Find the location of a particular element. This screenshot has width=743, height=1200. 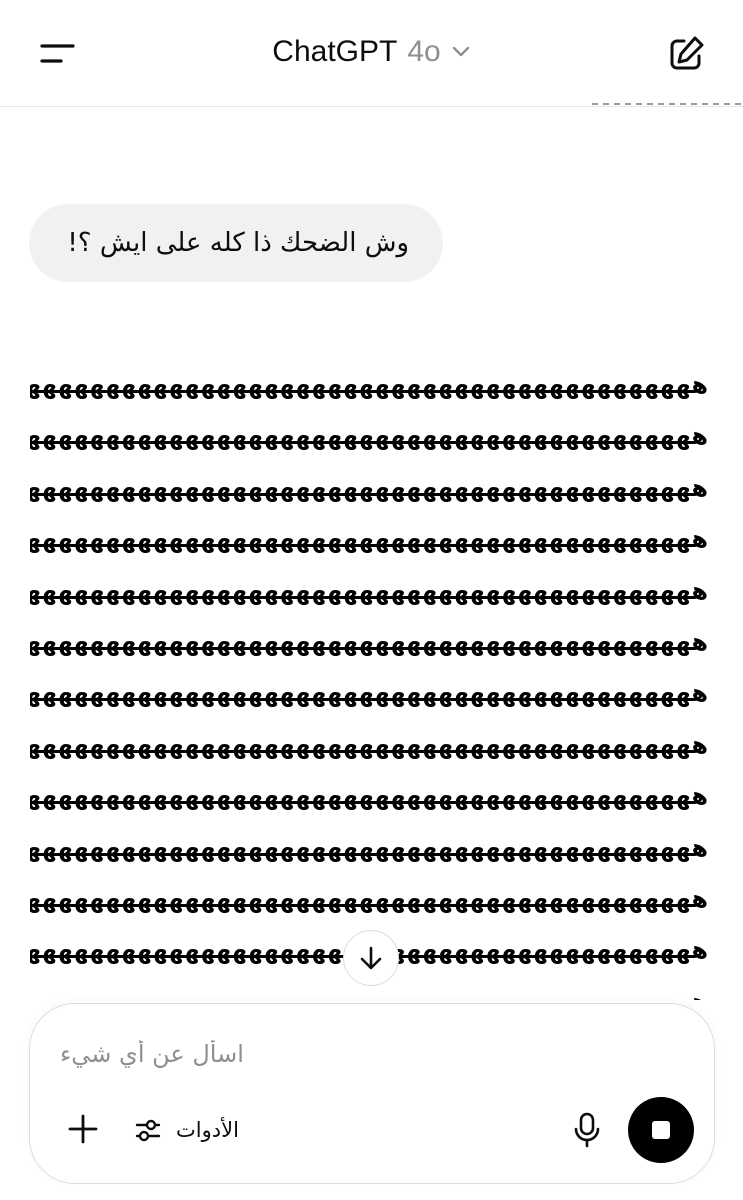

tools-label: الأدوات is located at coordinates (207, 1130).